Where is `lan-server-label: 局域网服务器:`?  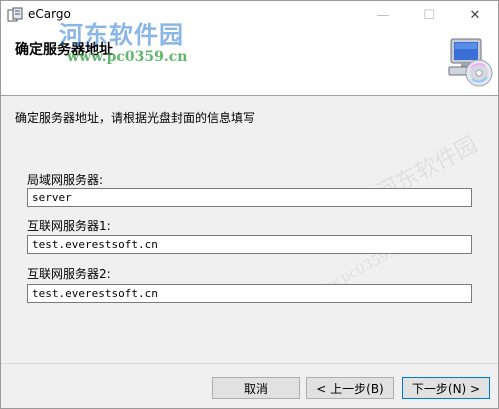 lan-server-label: 局域网服务器: is located at coordinates (65, 180).